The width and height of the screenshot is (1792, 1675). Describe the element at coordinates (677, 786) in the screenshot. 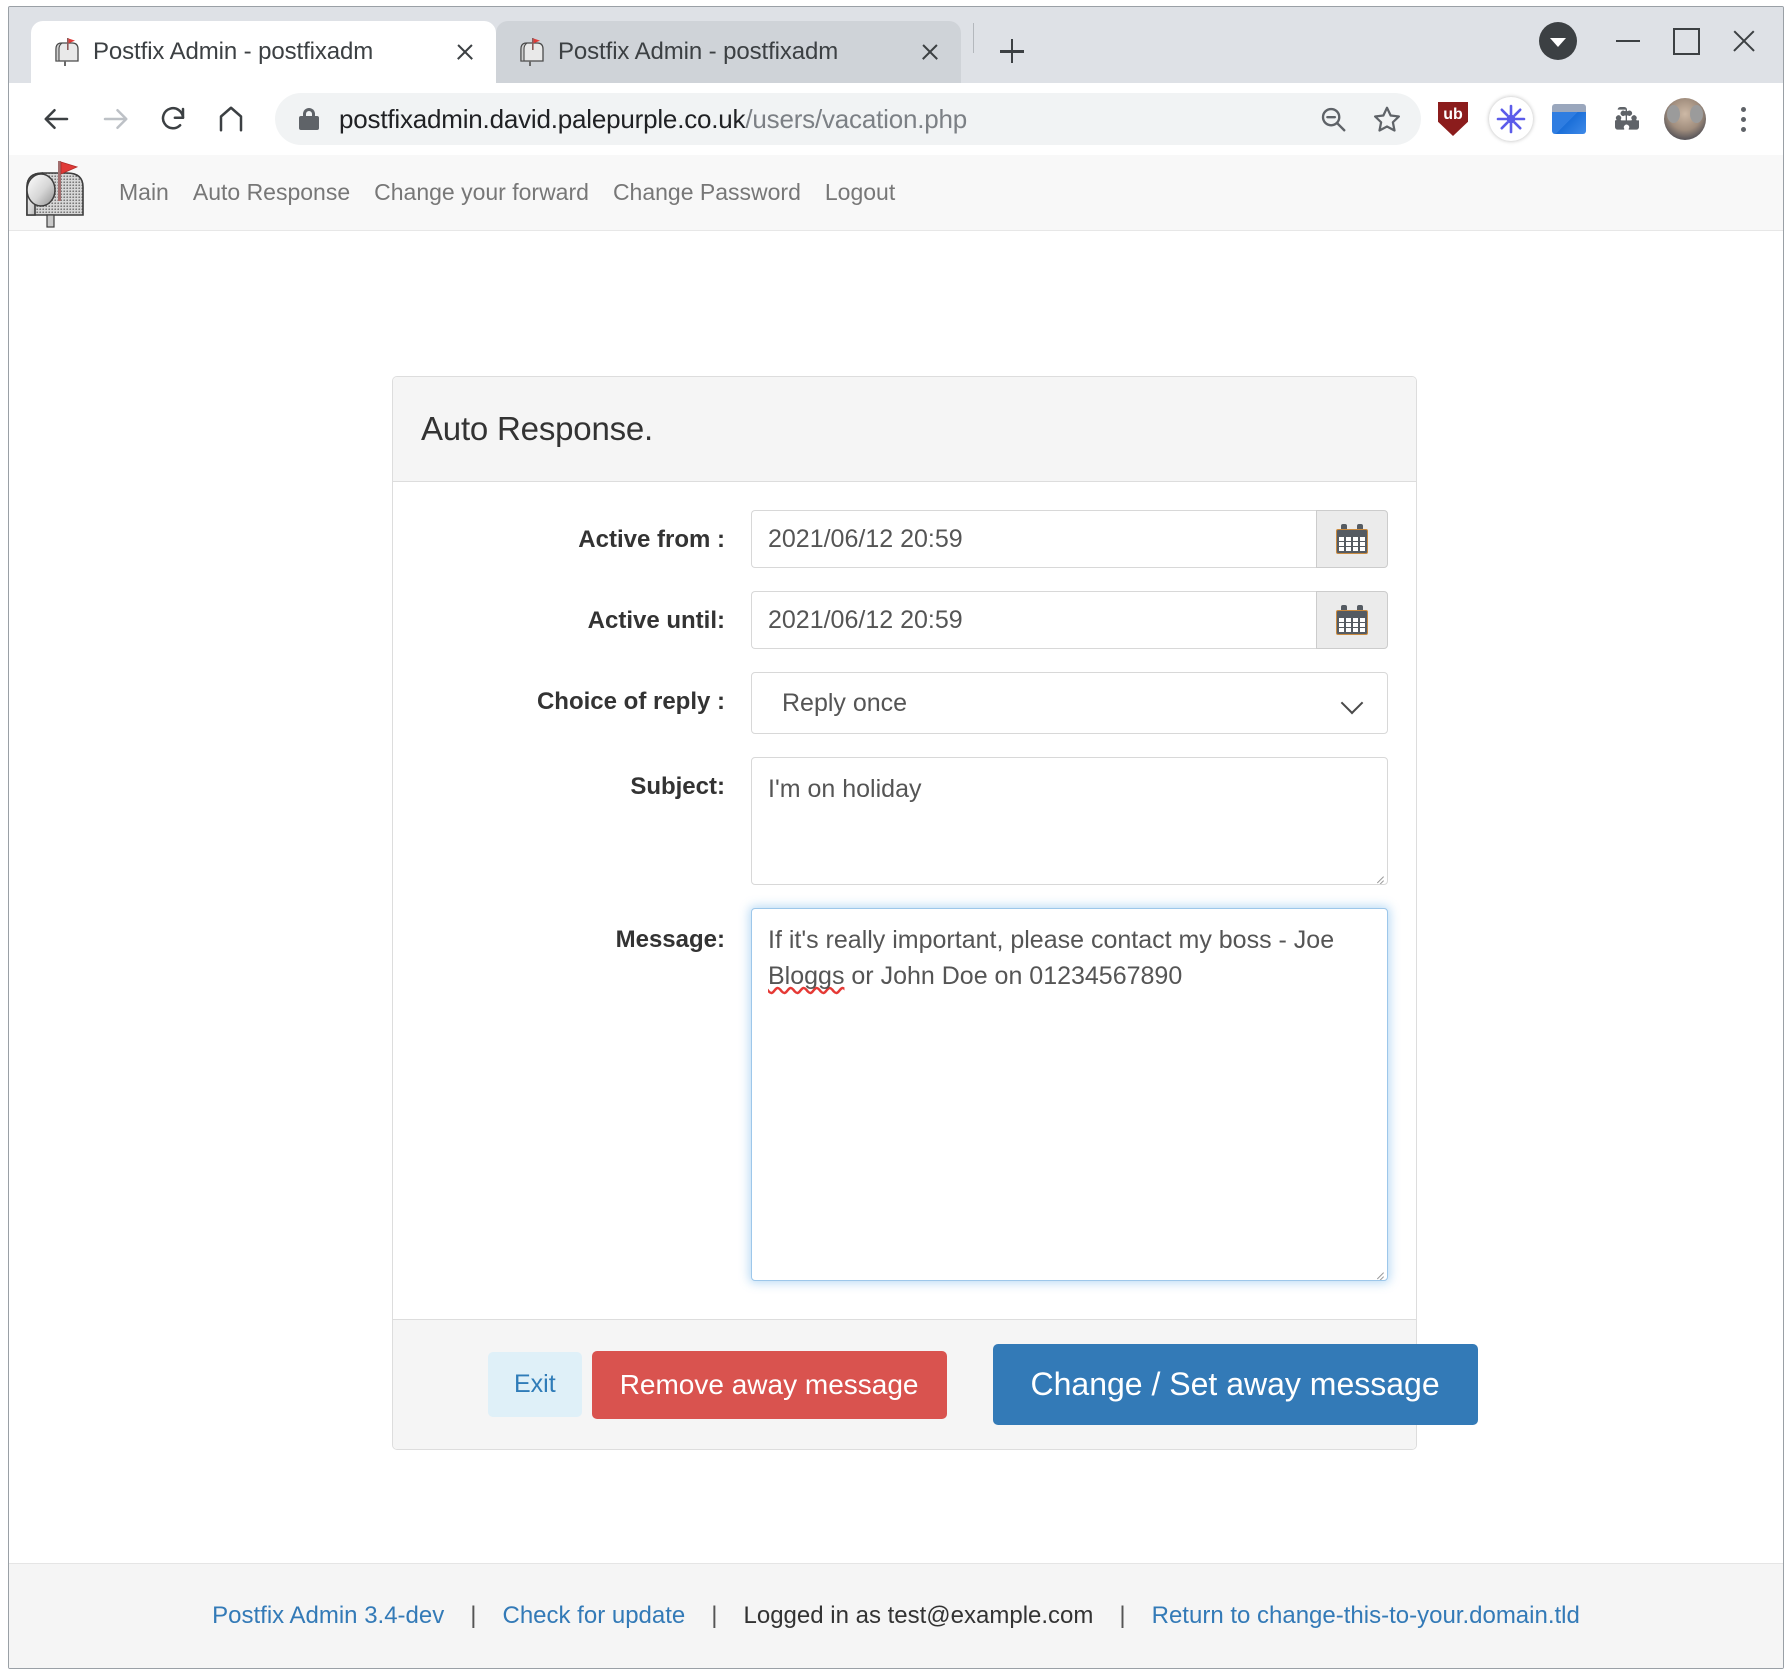

I see `label-subject: Subject:` at that location.